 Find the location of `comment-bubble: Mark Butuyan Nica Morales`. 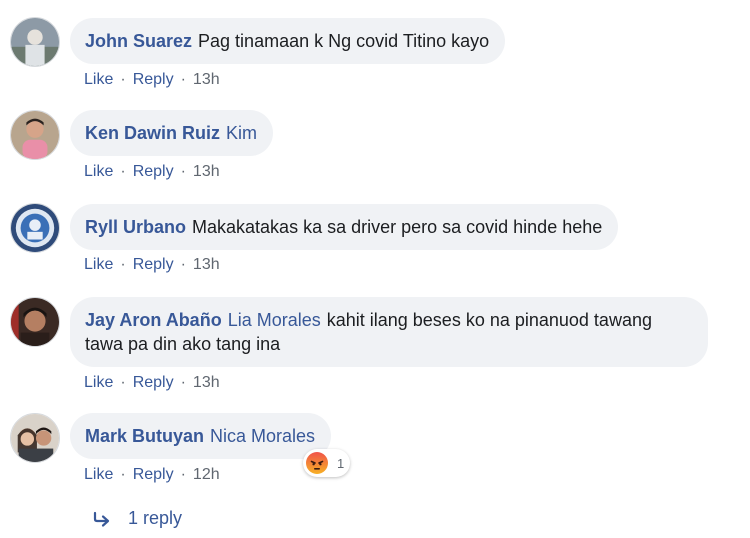

comment-bubble: Mark Butuyan Nica Morales is located at coordinates (201, 436).